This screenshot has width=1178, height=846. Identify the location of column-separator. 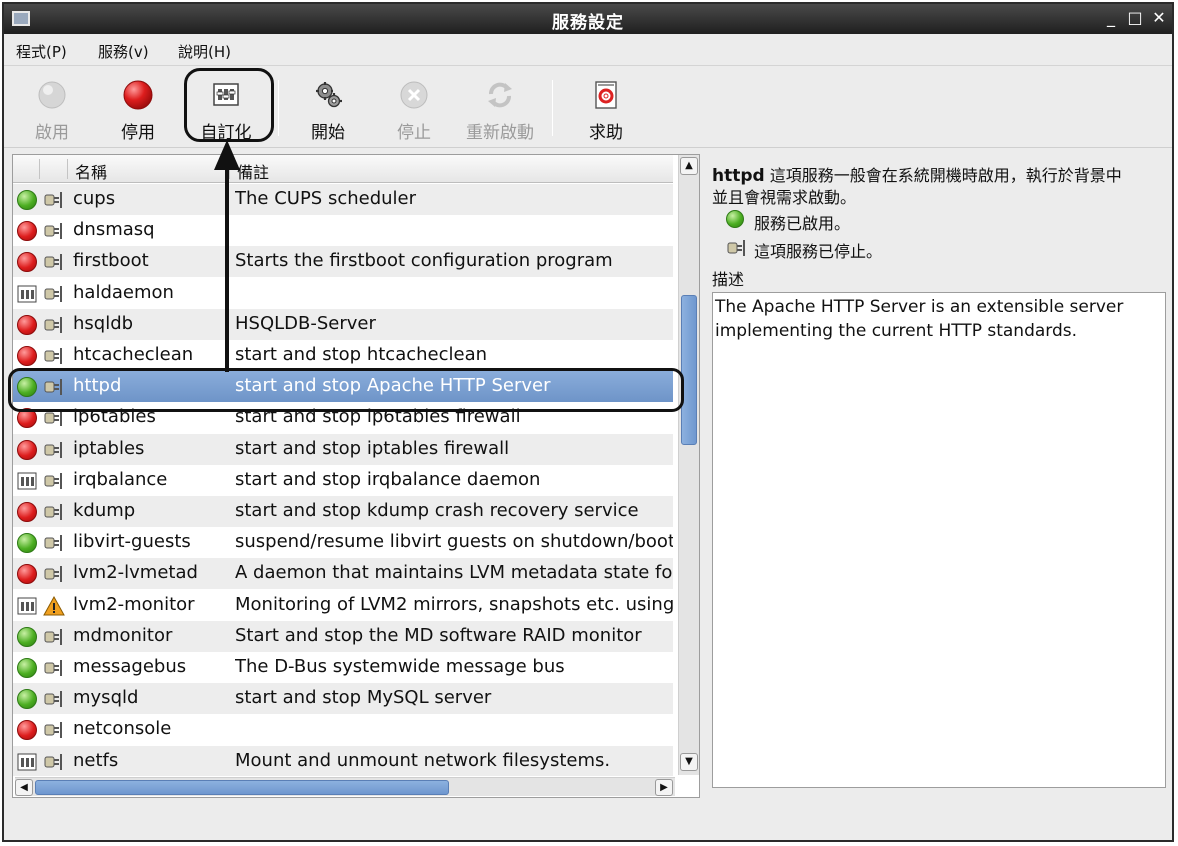
(67, 169).